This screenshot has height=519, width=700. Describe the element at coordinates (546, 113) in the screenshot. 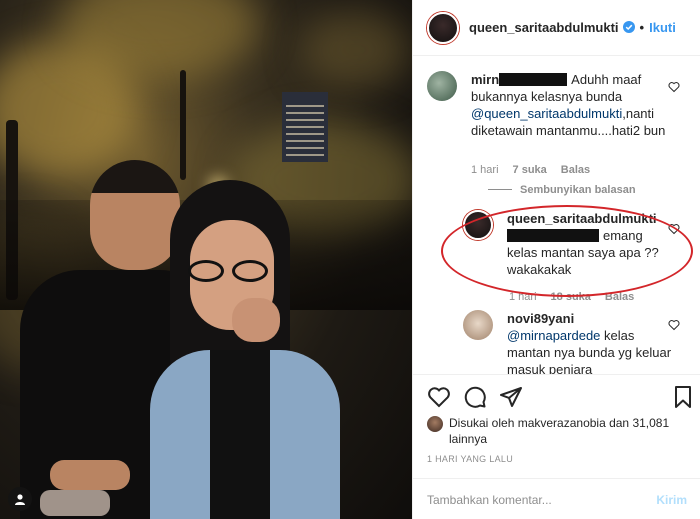

I see `comment-mention: @queen_saritaabdulmukti` at that location.